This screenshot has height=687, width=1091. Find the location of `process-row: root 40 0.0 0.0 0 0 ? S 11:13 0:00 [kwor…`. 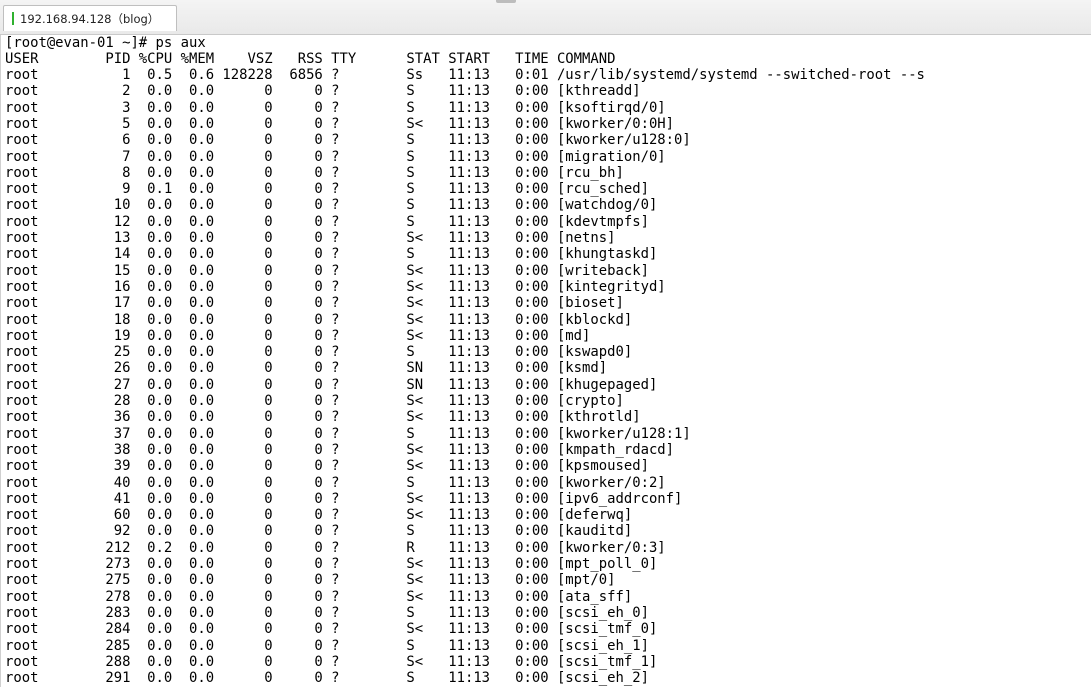

process-row: root 40 0.0 0.0 0 0 ? S 11:13 0:00 [kwor… is located at coordinates (335, 482).